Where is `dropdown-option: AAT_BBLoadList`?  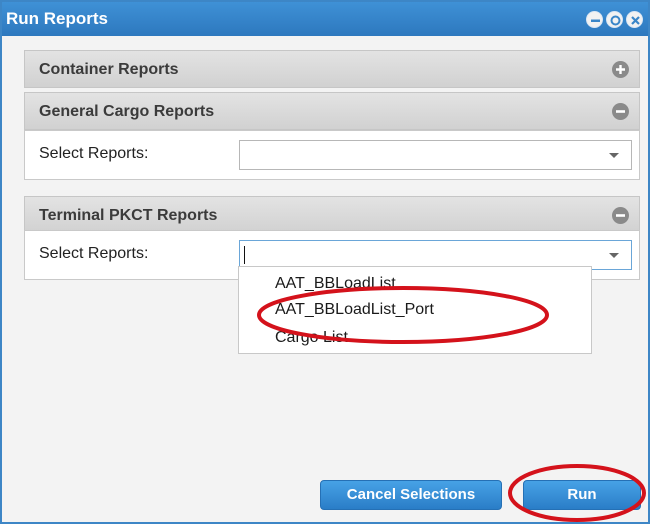
dropdown-option: AAT_BBLoadList is located at coordinates (335, 284).